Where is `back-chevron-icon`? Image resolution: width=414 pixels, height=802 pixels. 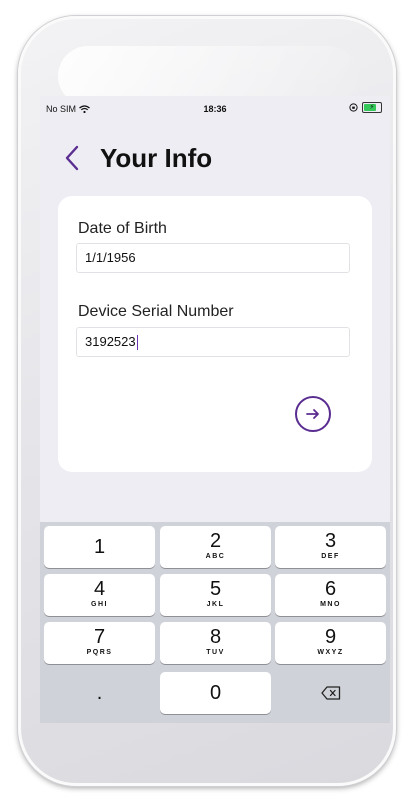 back-chevron-icon is located at coordinates (73, 158).